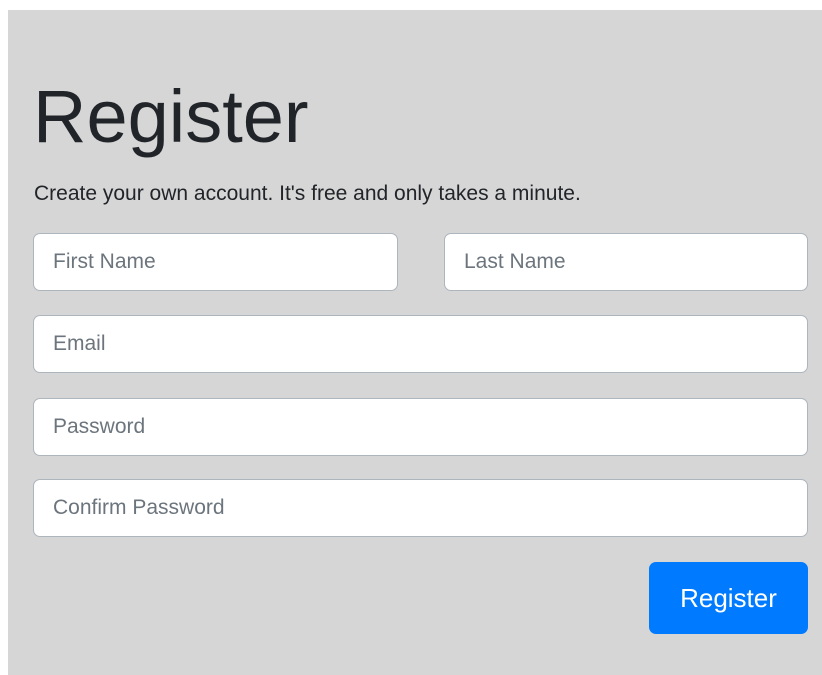 The image size is (822, 675). What do you see at coordinates (420, 427) in the screenshot?
I see `password-input` at bounding box center [420, 427].